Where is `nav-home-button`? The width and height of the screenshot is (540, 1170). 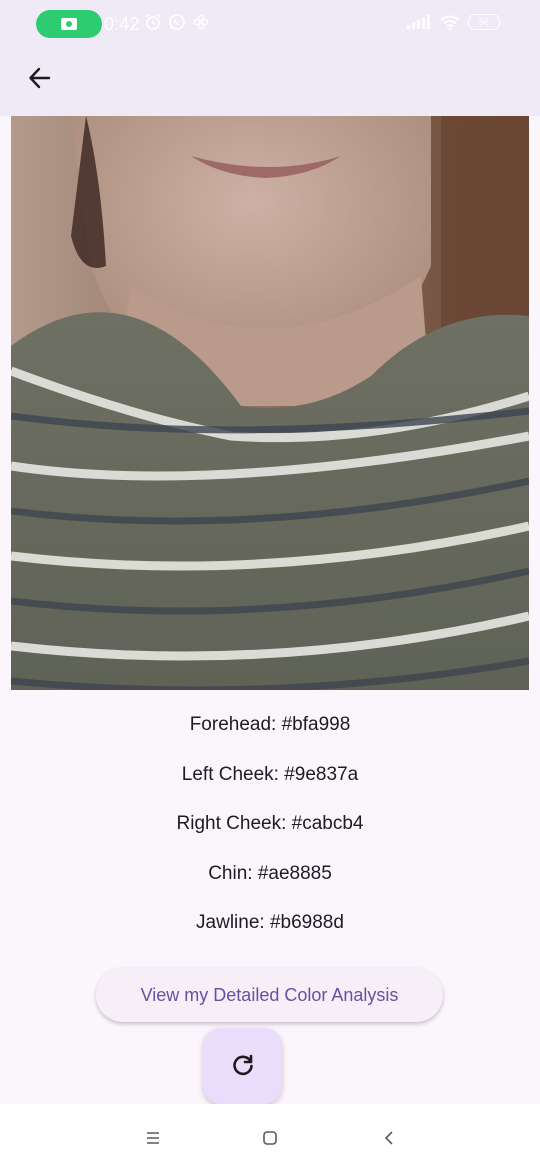
nav-home-button is located at coordinates (270, 1138).